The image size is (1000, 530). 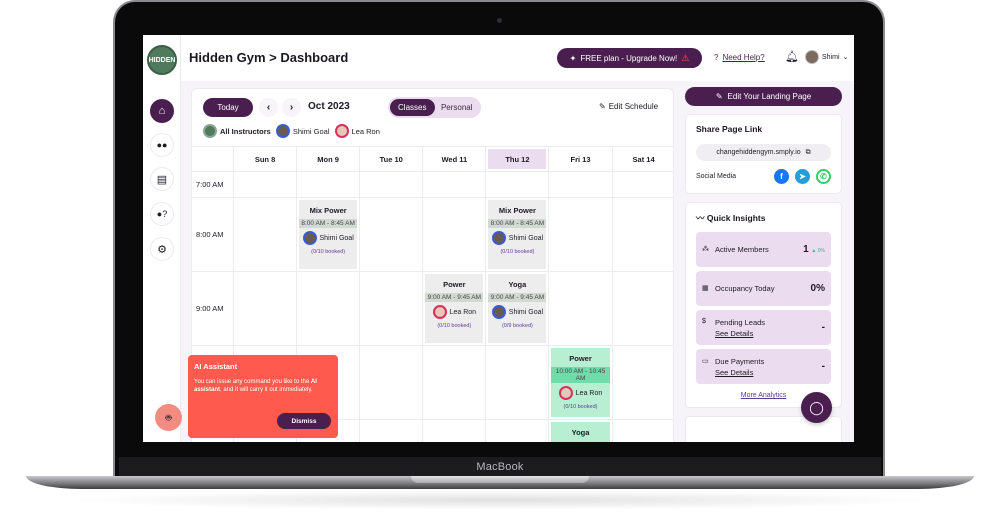 I want to click on day-header: Wed 11, so click(x=453, y=159).